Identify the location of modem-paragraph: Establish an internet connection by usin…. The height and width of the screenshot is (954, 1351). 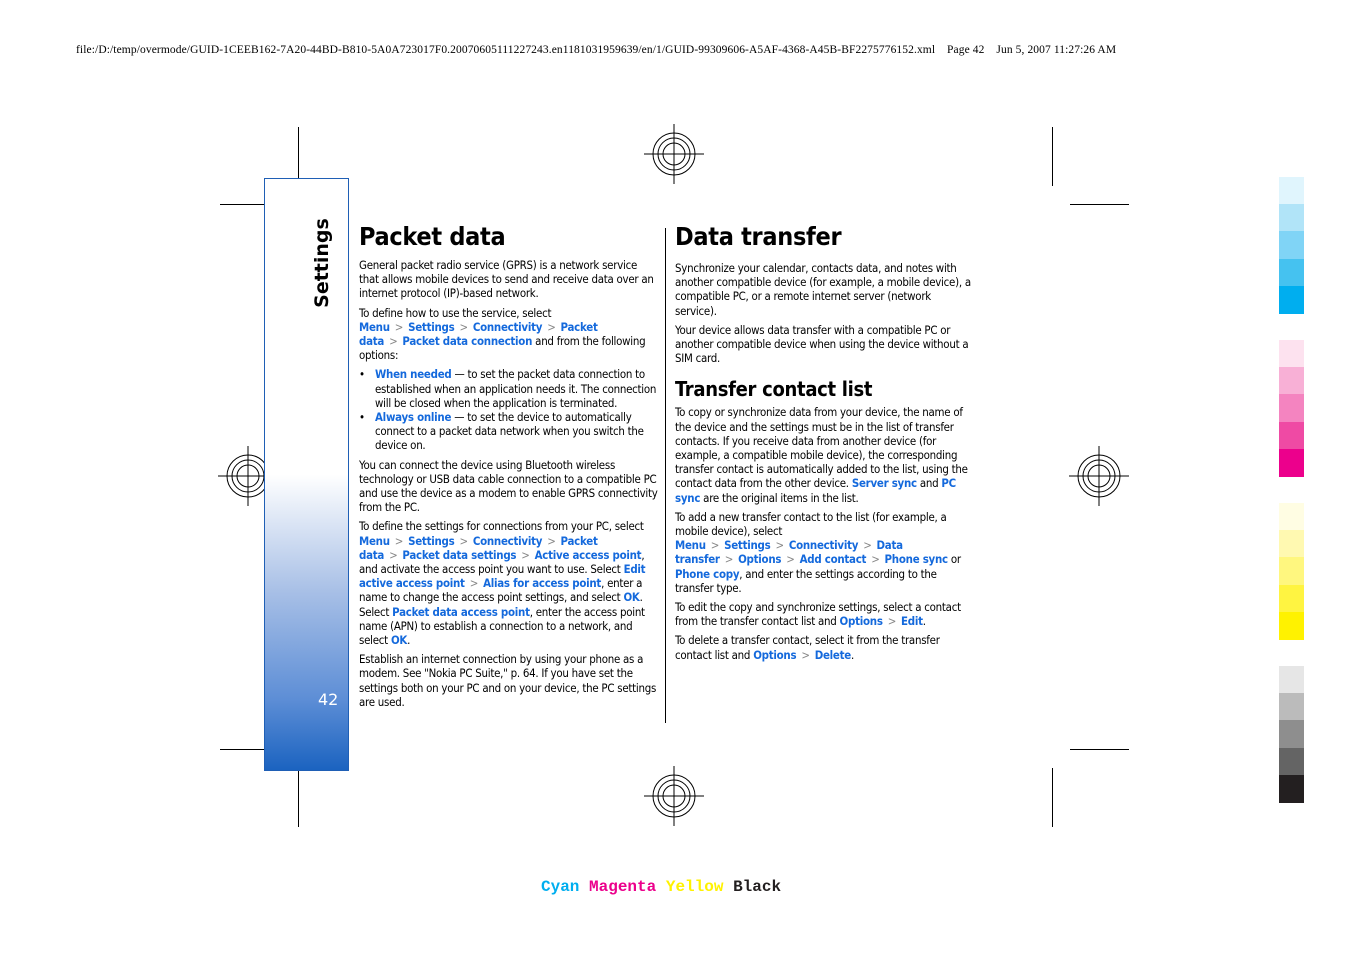
(508, 680).